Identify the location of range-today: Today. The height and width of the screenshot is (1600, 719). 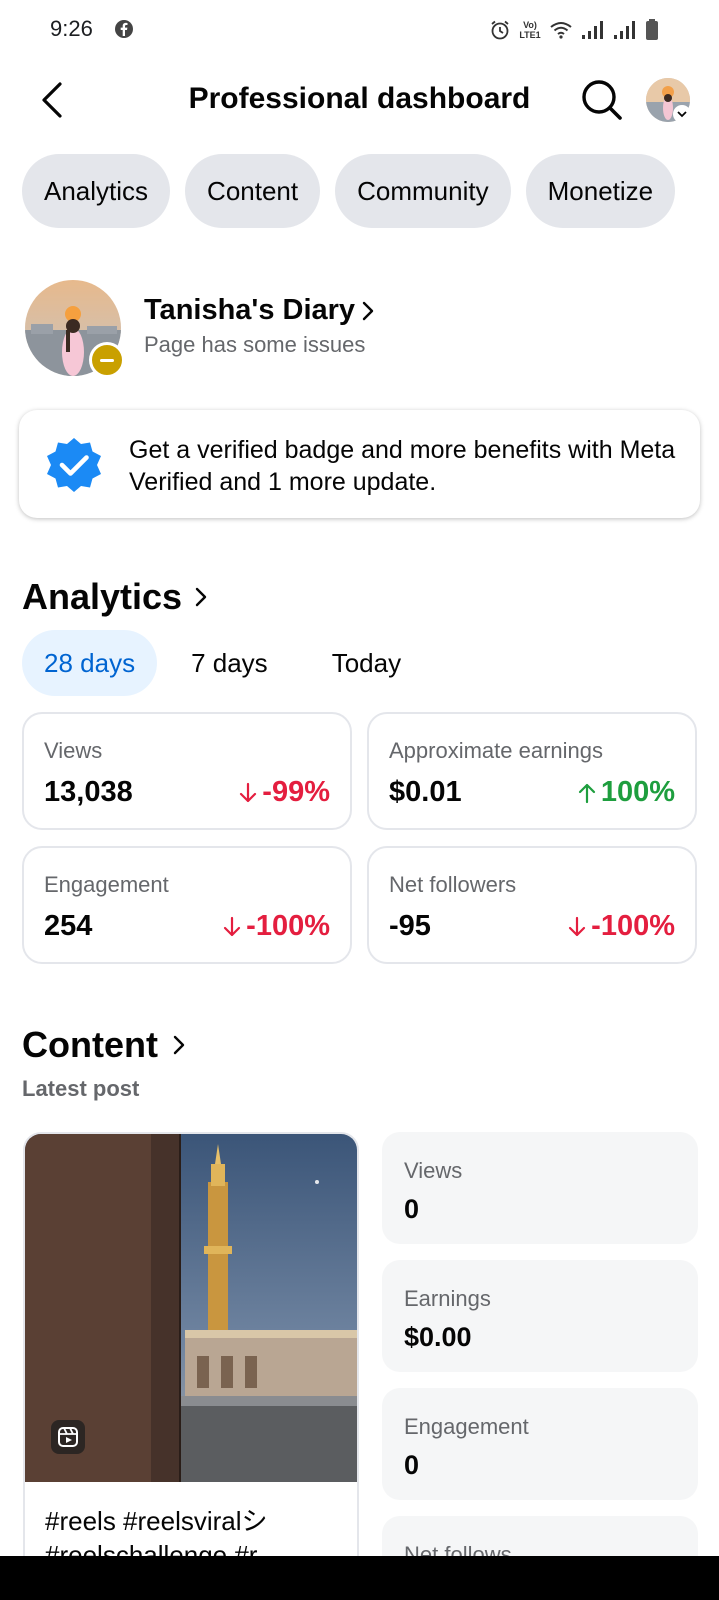
(366, 663).